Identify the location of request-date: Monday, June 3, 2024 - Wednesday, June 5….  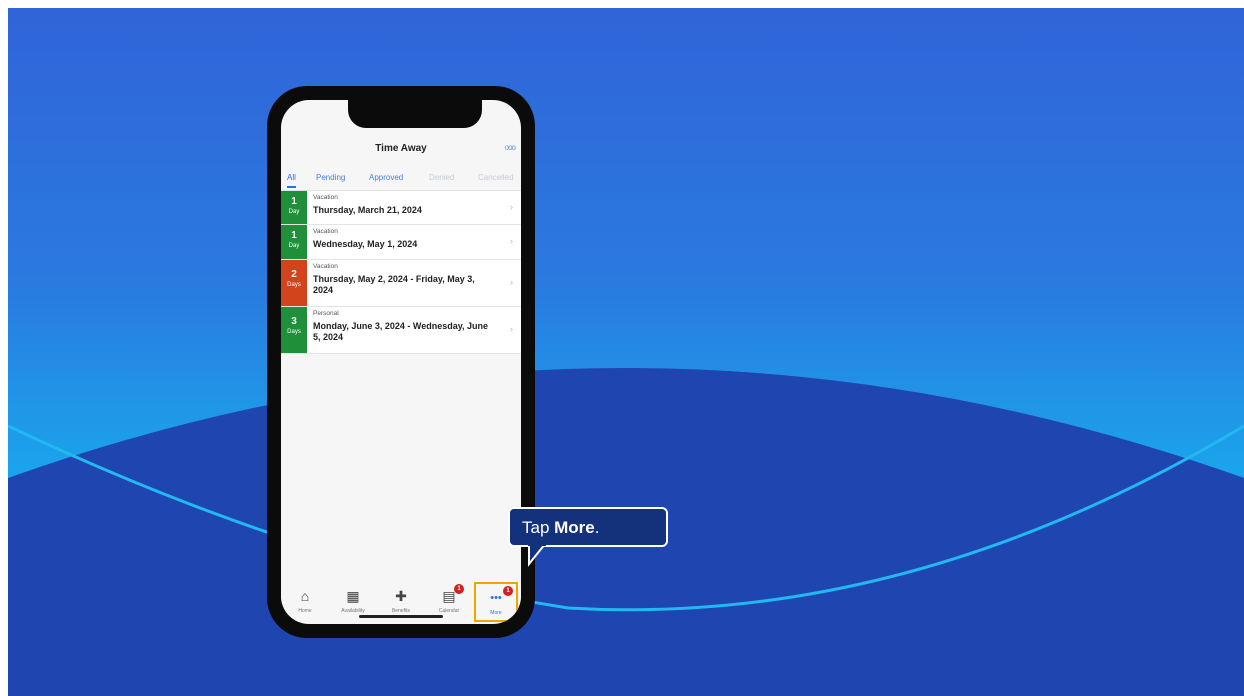
(401, 331).